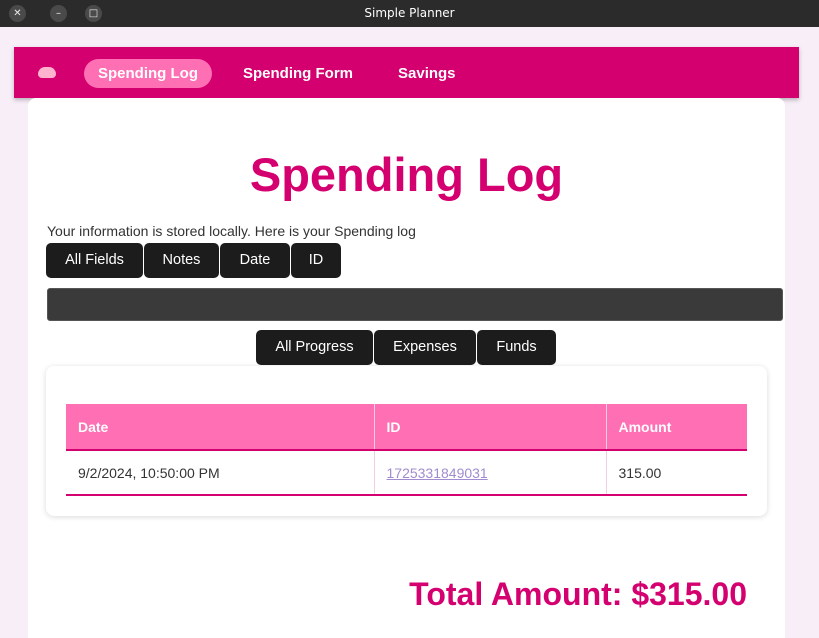 The width and height of the screenshot is (819, 638). I want to click on filter-id-button: ID, so click(316, 260).